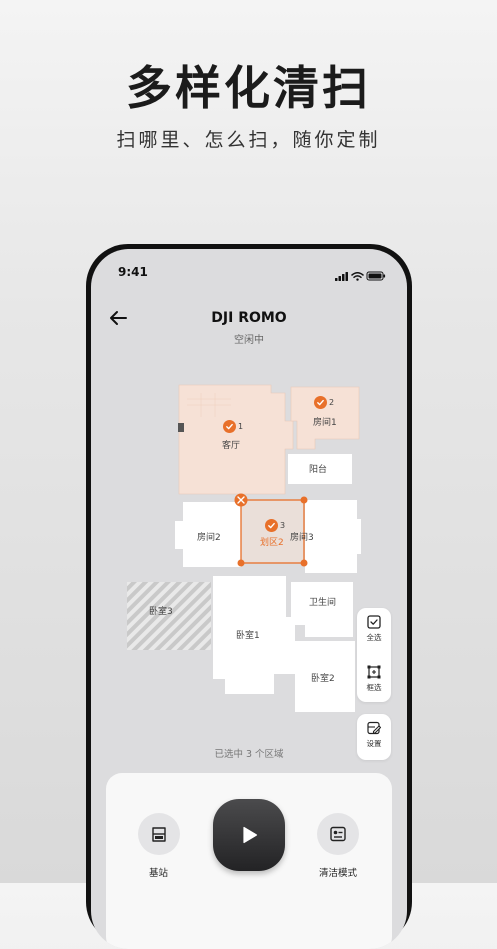 The width and height of the screenshot is (497, 949). I want to click on box-select-button: 框选, so click(374, 683).